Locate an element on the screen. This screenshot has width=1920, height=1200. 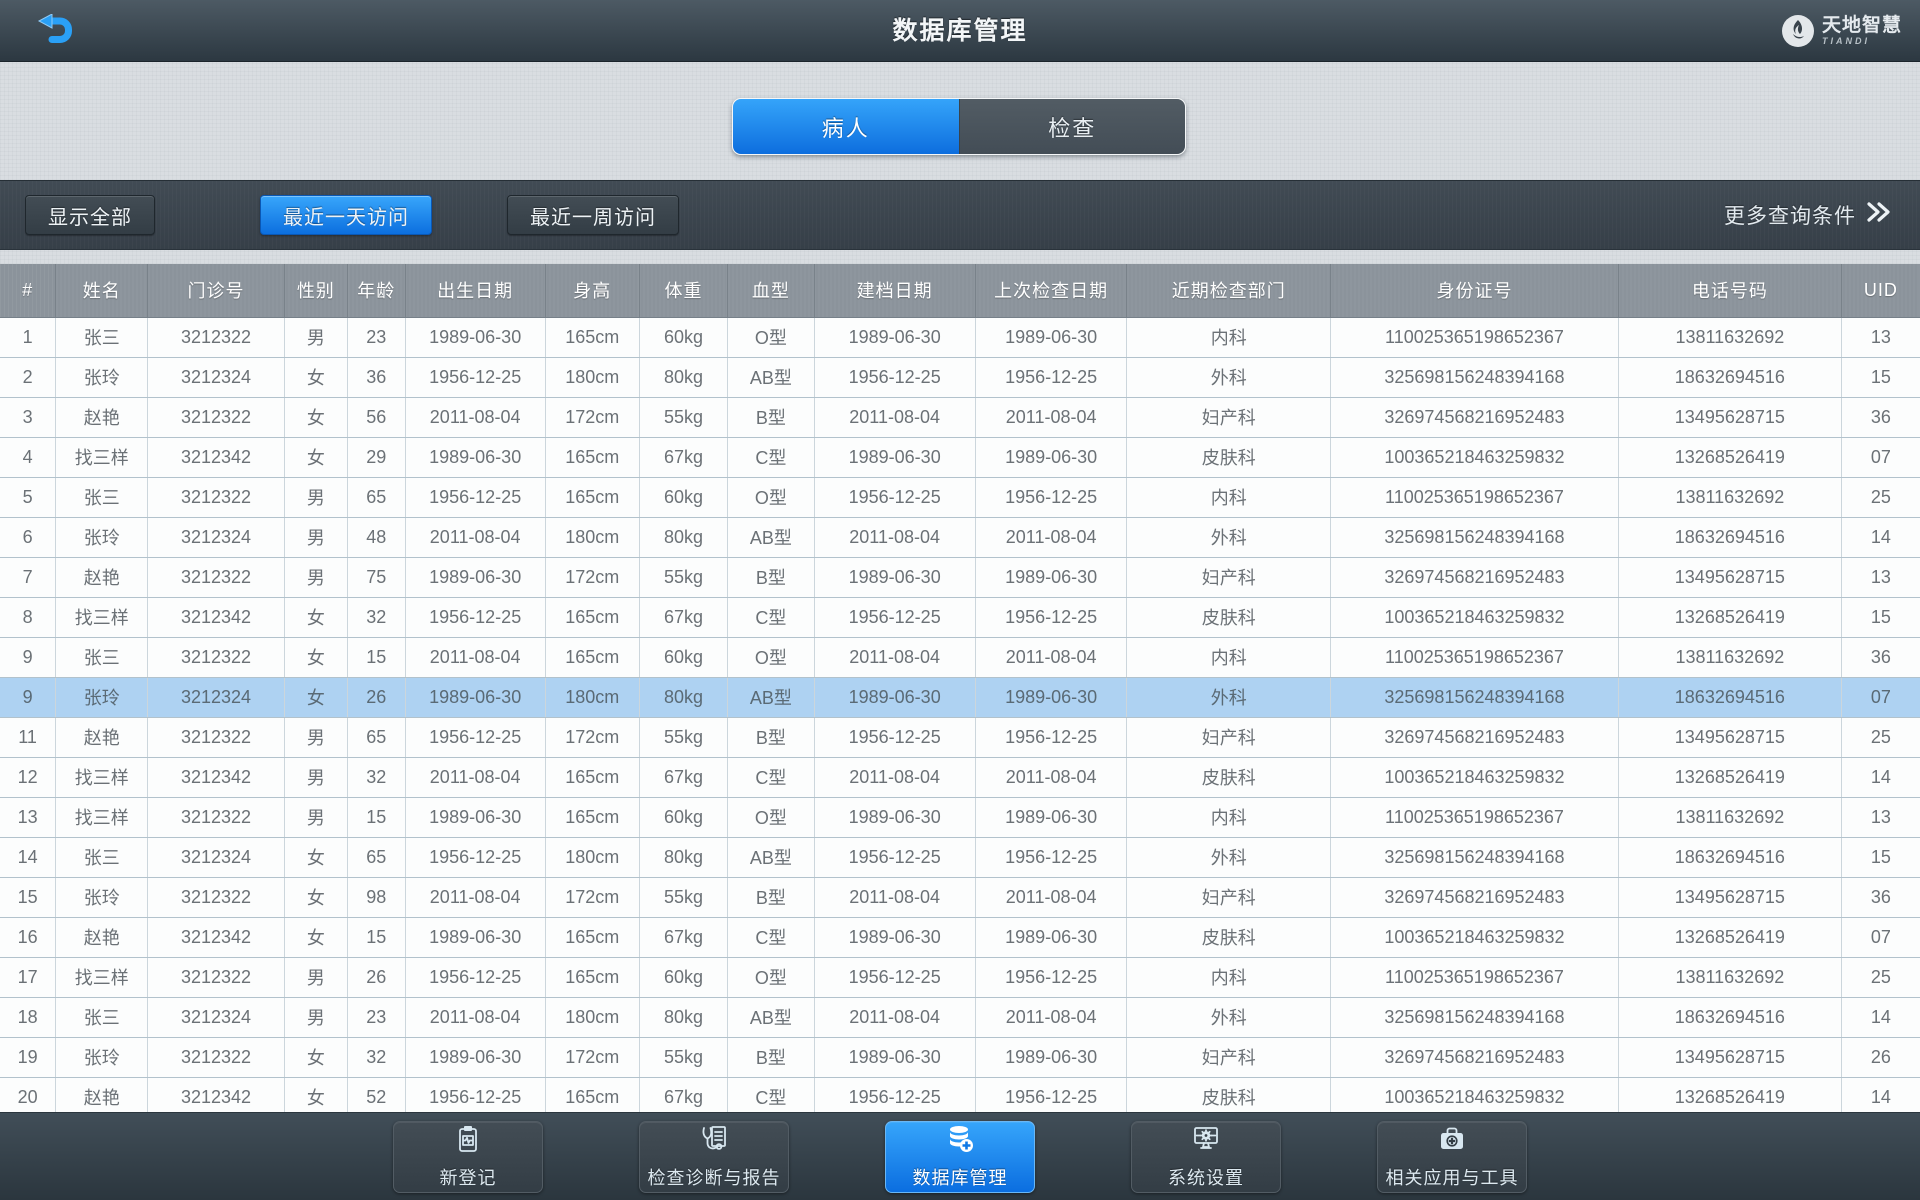
database-icon is located at coordinates (960, 1141).